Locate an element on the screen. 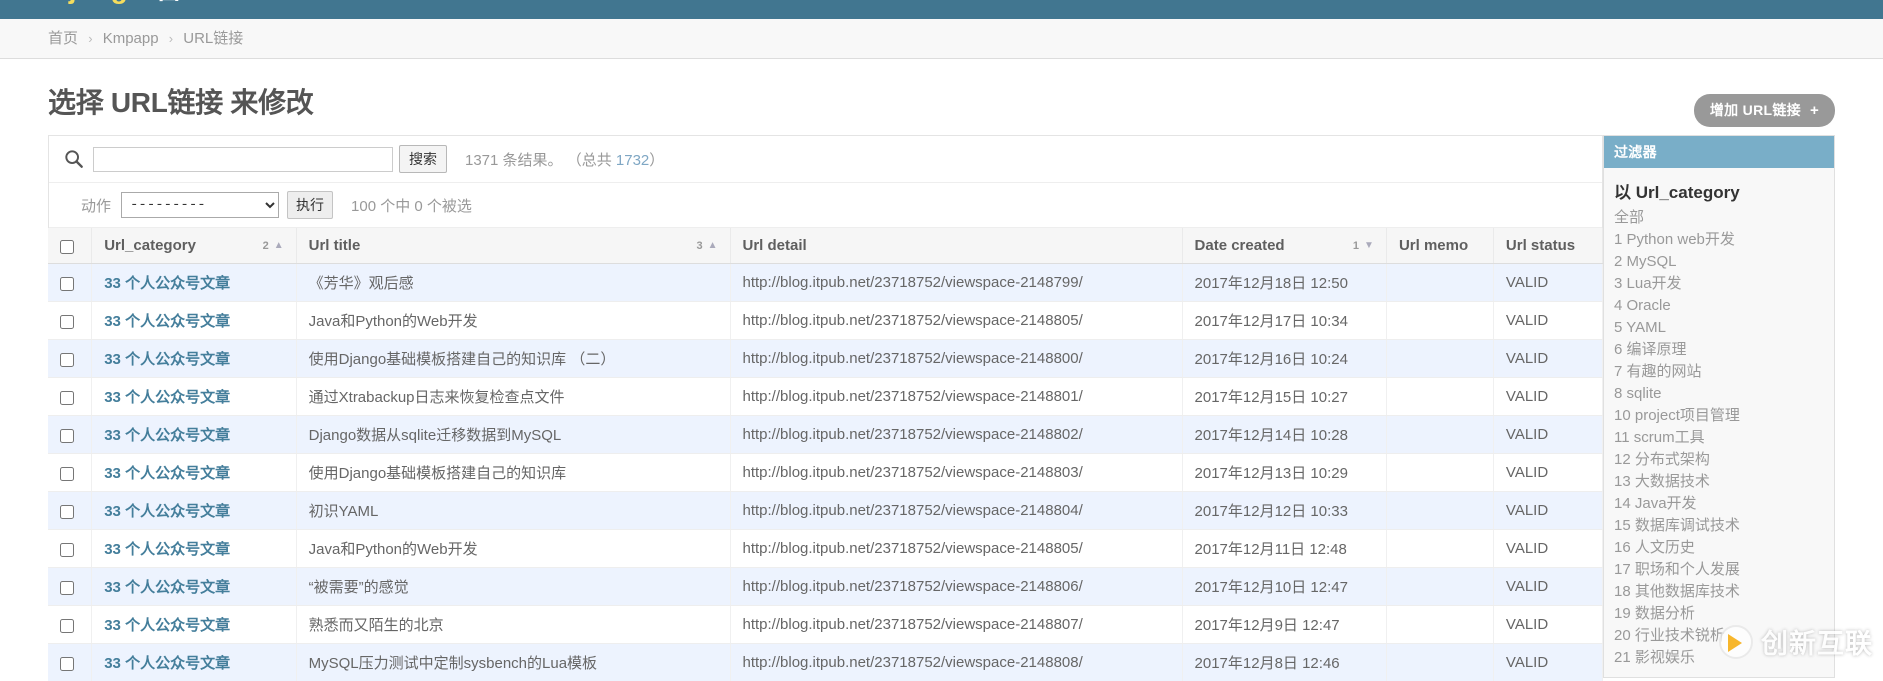 This screenshot has height=681, width=1883. action-select: --------- is located at coordinates (200, 205).